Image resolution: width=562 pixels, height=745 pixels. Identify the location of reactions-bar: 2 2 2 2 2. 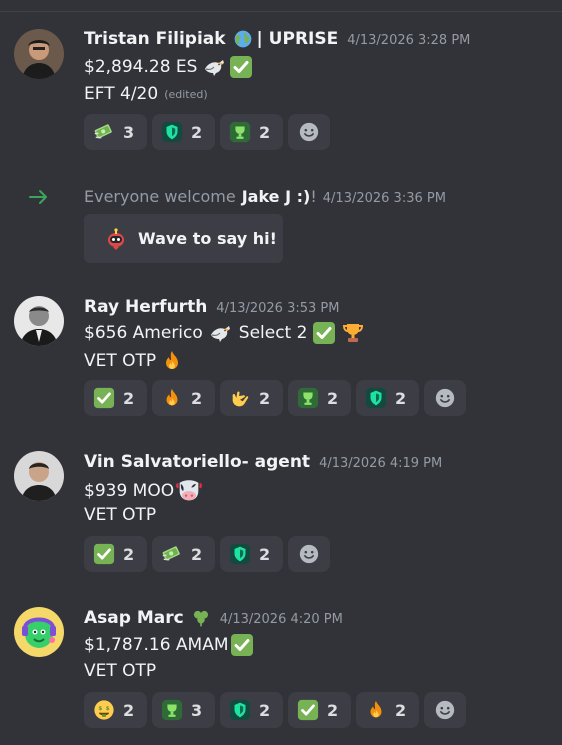
(275, 398).